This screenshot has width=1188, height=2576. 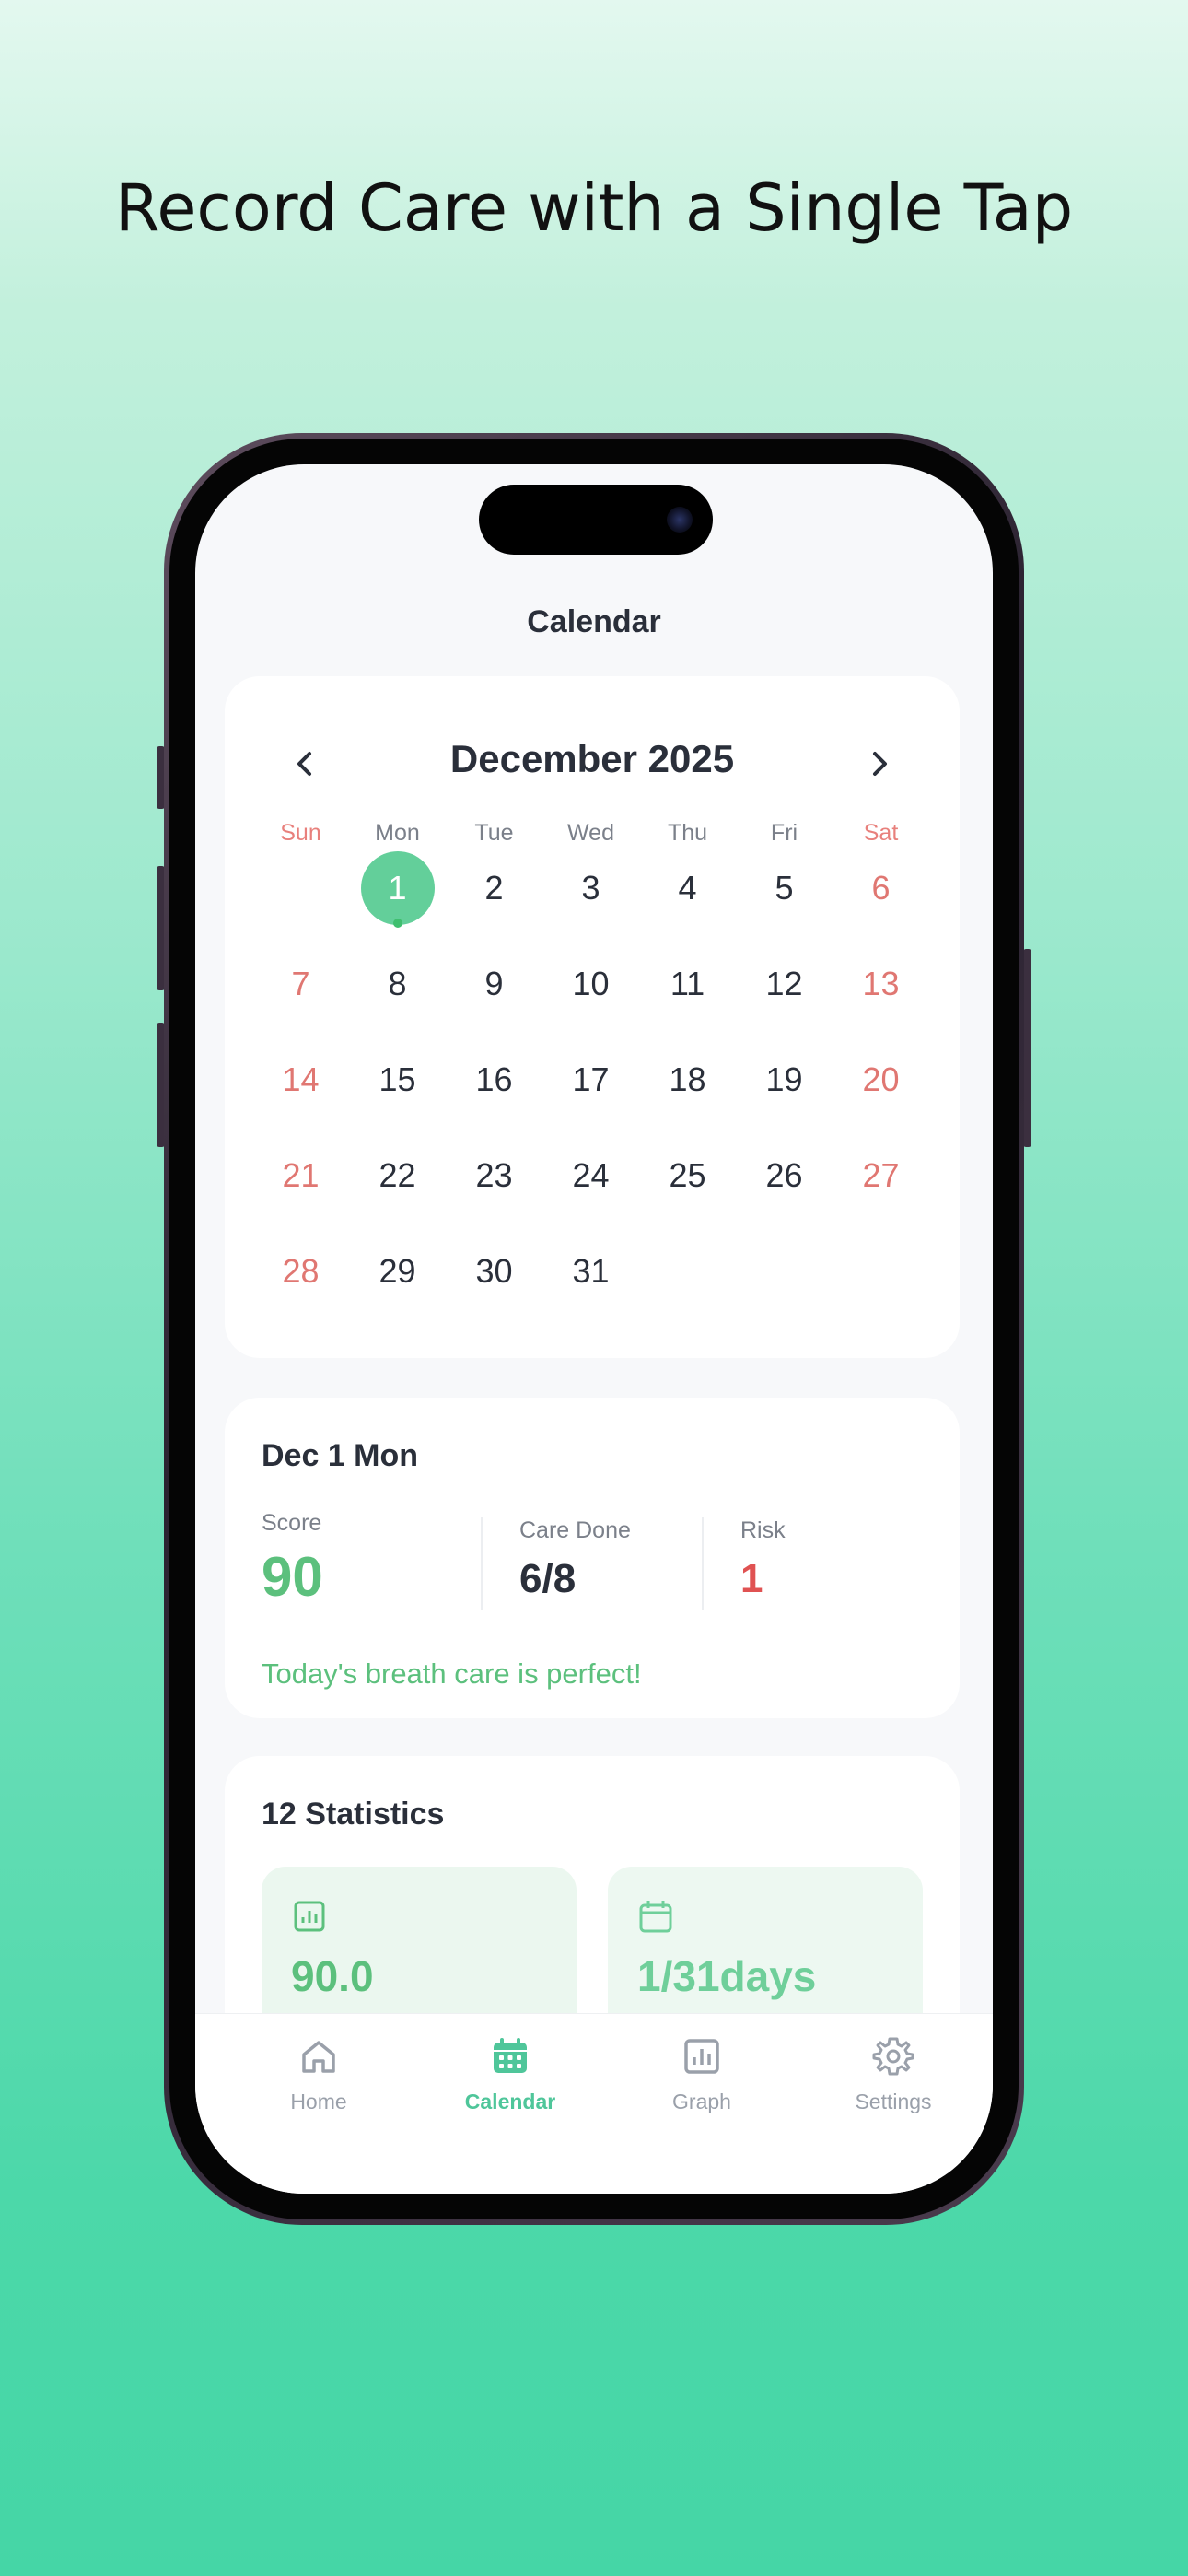 What do you see at coordinates (510, 2101) in the screenshot?
I see `tab-label: Calendar` at bounding box center [510, 2101].